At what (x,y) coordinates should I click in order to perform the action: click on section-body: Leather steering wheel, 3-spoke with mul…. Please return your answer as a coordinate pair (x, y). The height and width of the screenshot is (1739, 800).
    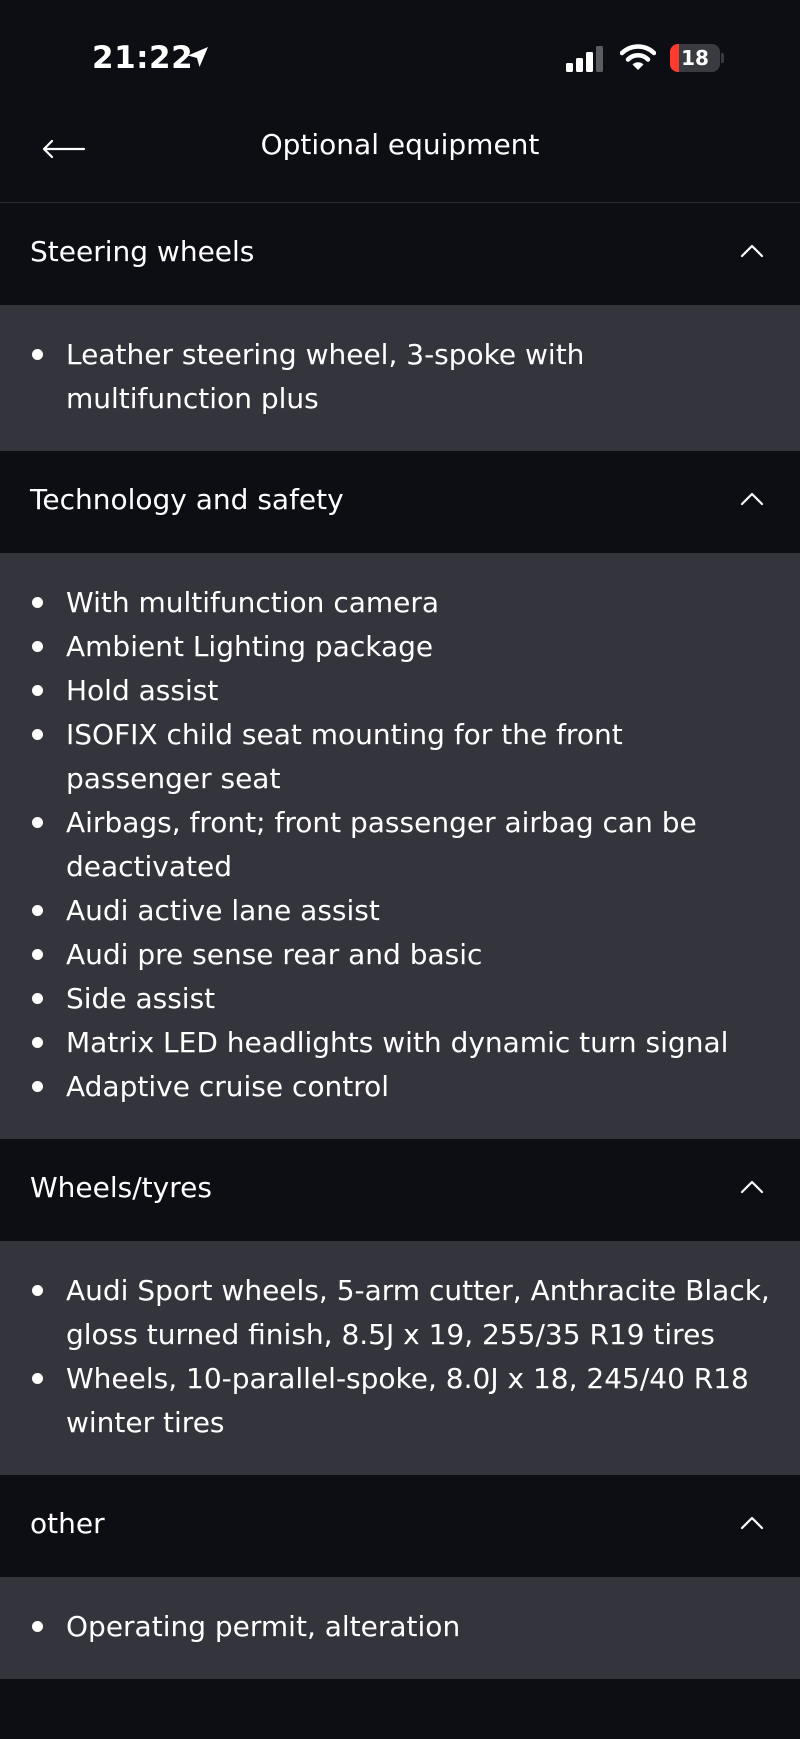
    Looking at the image, I should click on (400, 378).